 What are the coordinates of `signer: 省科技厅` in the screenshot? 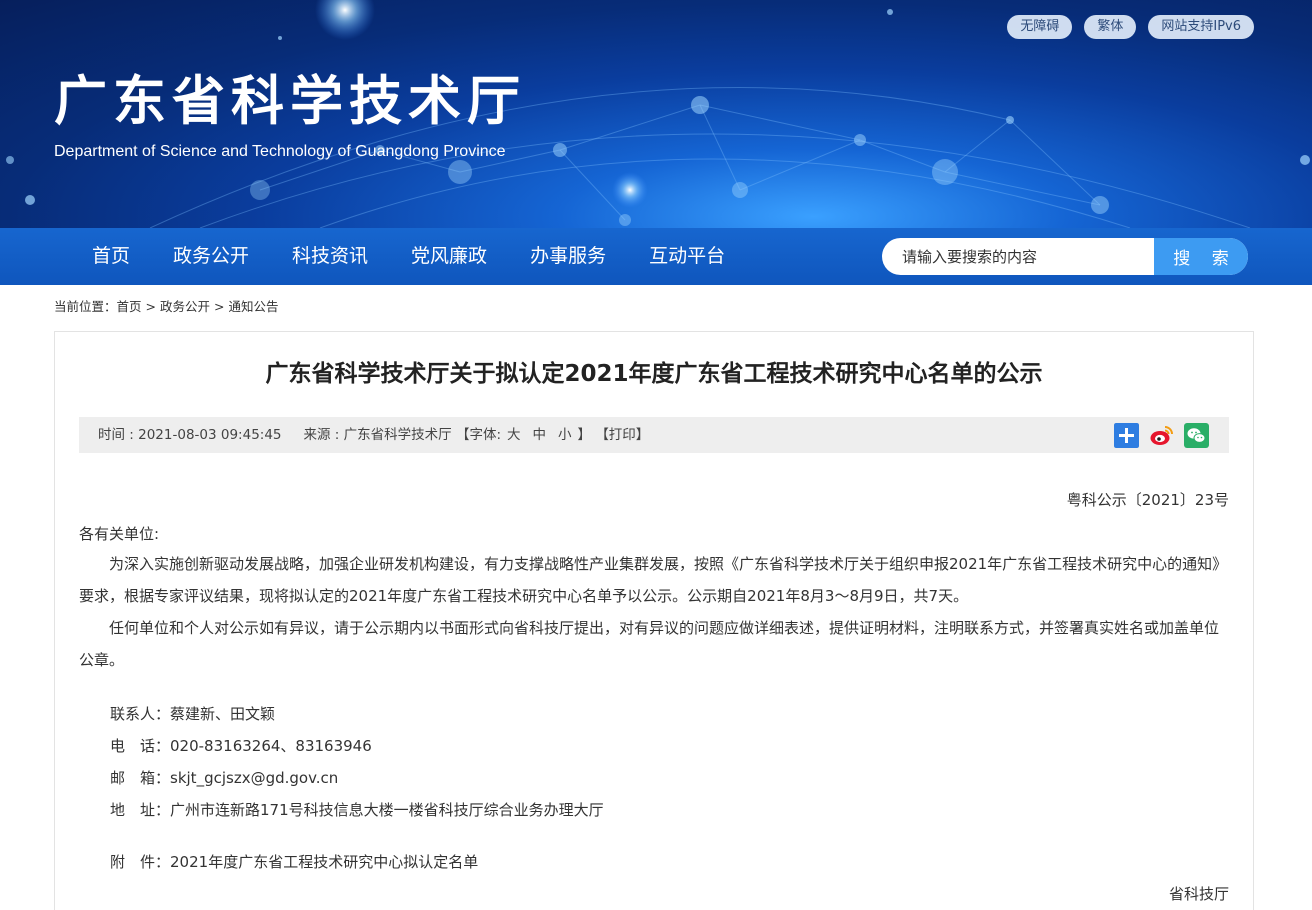 It's located at (1198, 894).